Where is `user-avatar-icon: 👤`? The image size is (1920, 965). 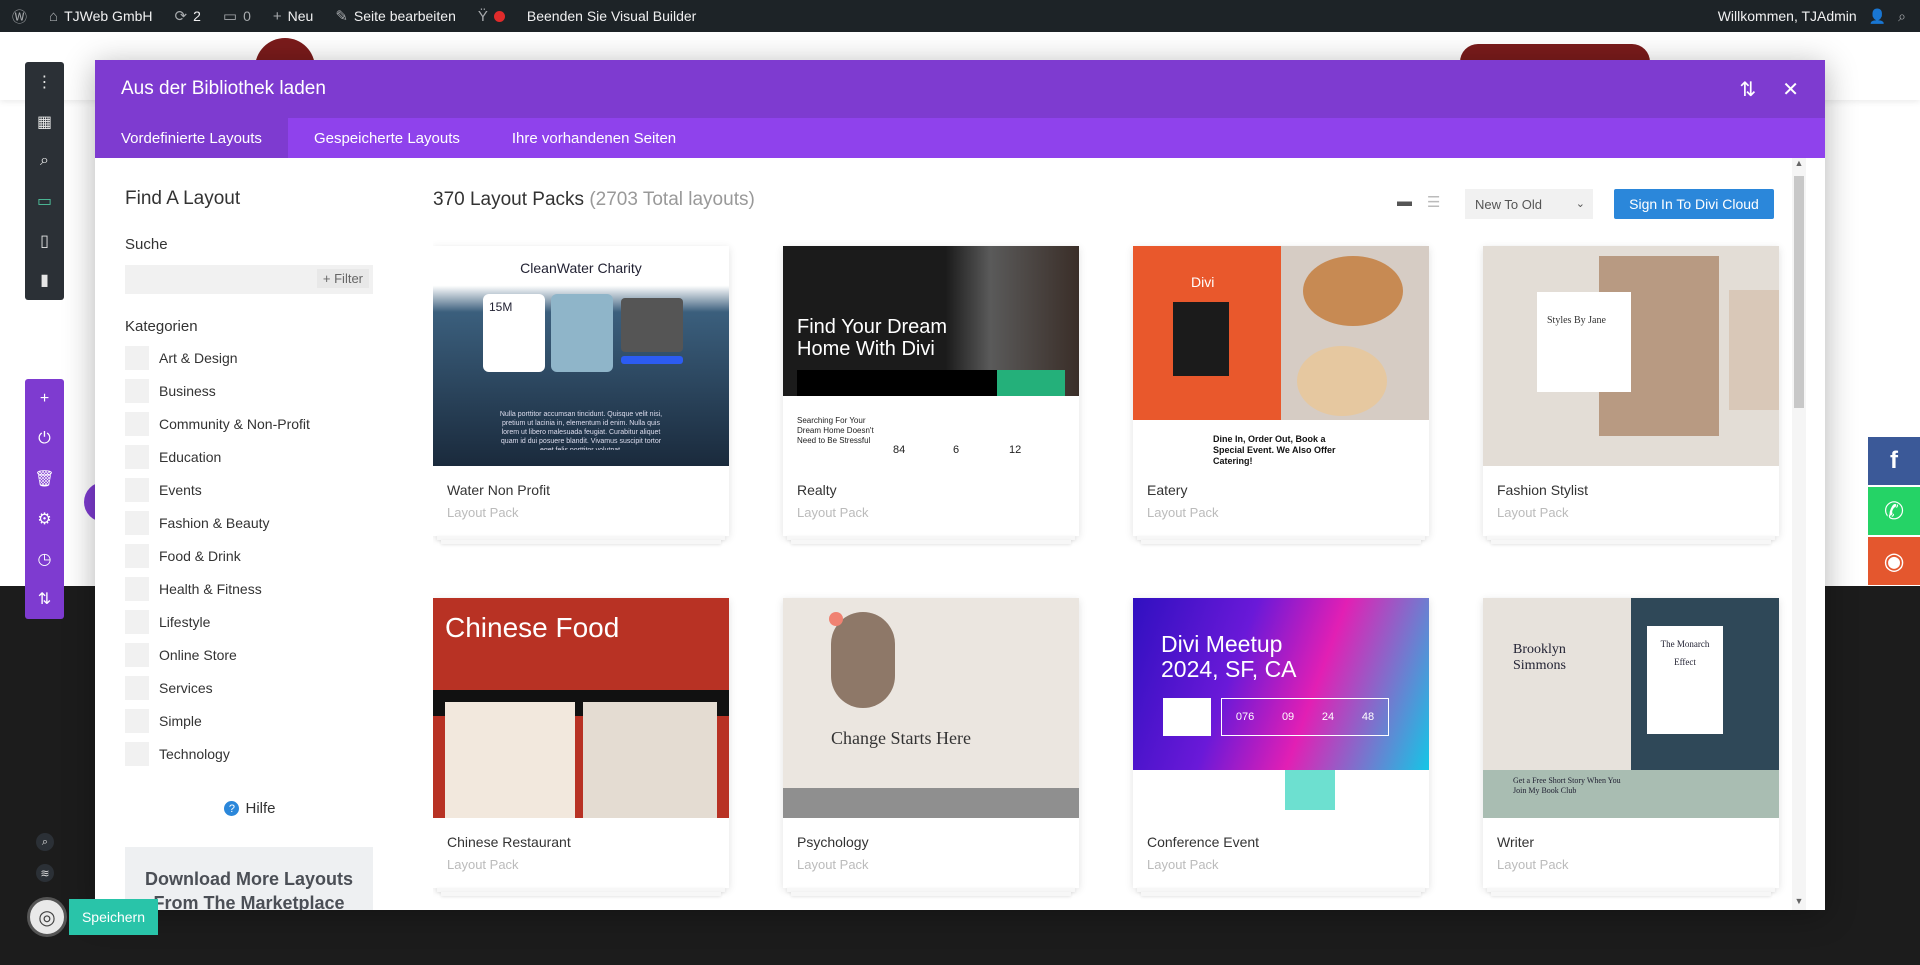
user-avatar-icon: 👤 is located at coordinates (1877, 16).